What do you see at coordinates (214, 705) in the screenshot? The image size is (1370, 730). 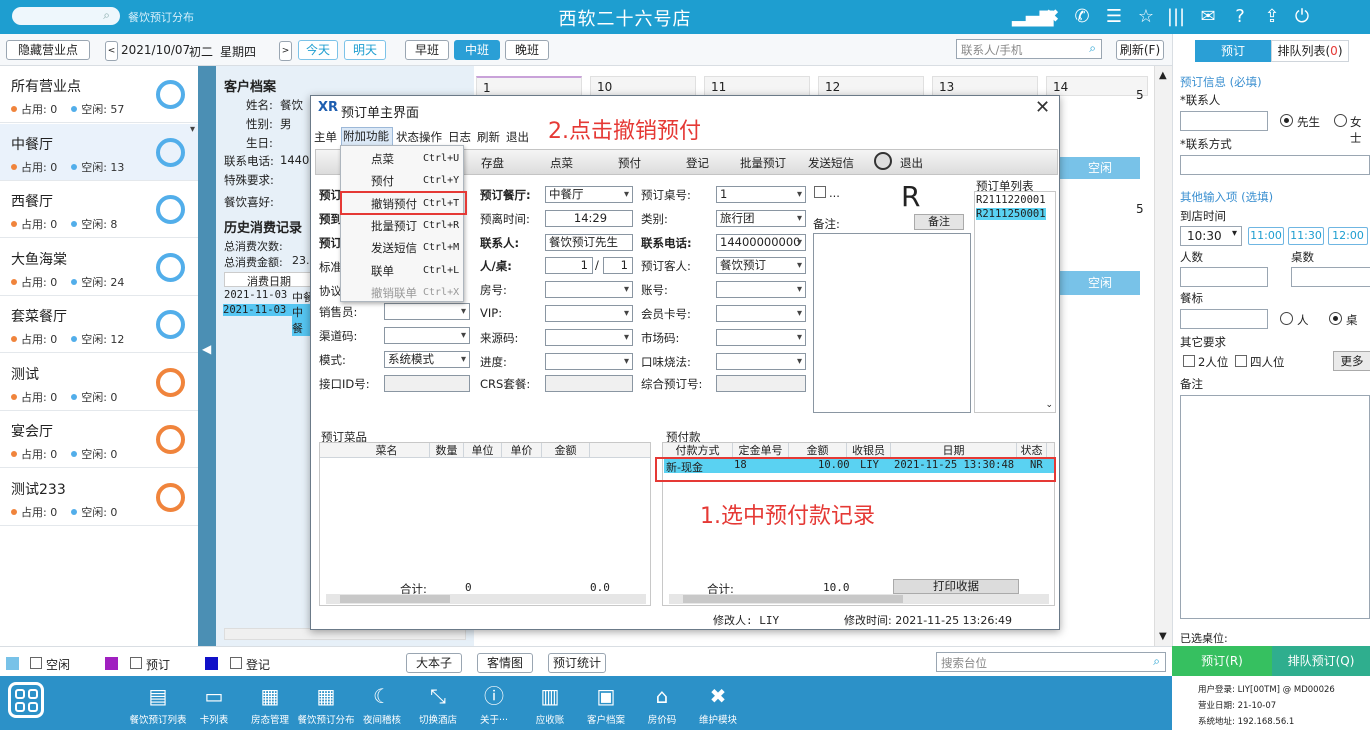 I see `dock-item-card-list: ▭ 卡列表` at bounding box center [214, 705].